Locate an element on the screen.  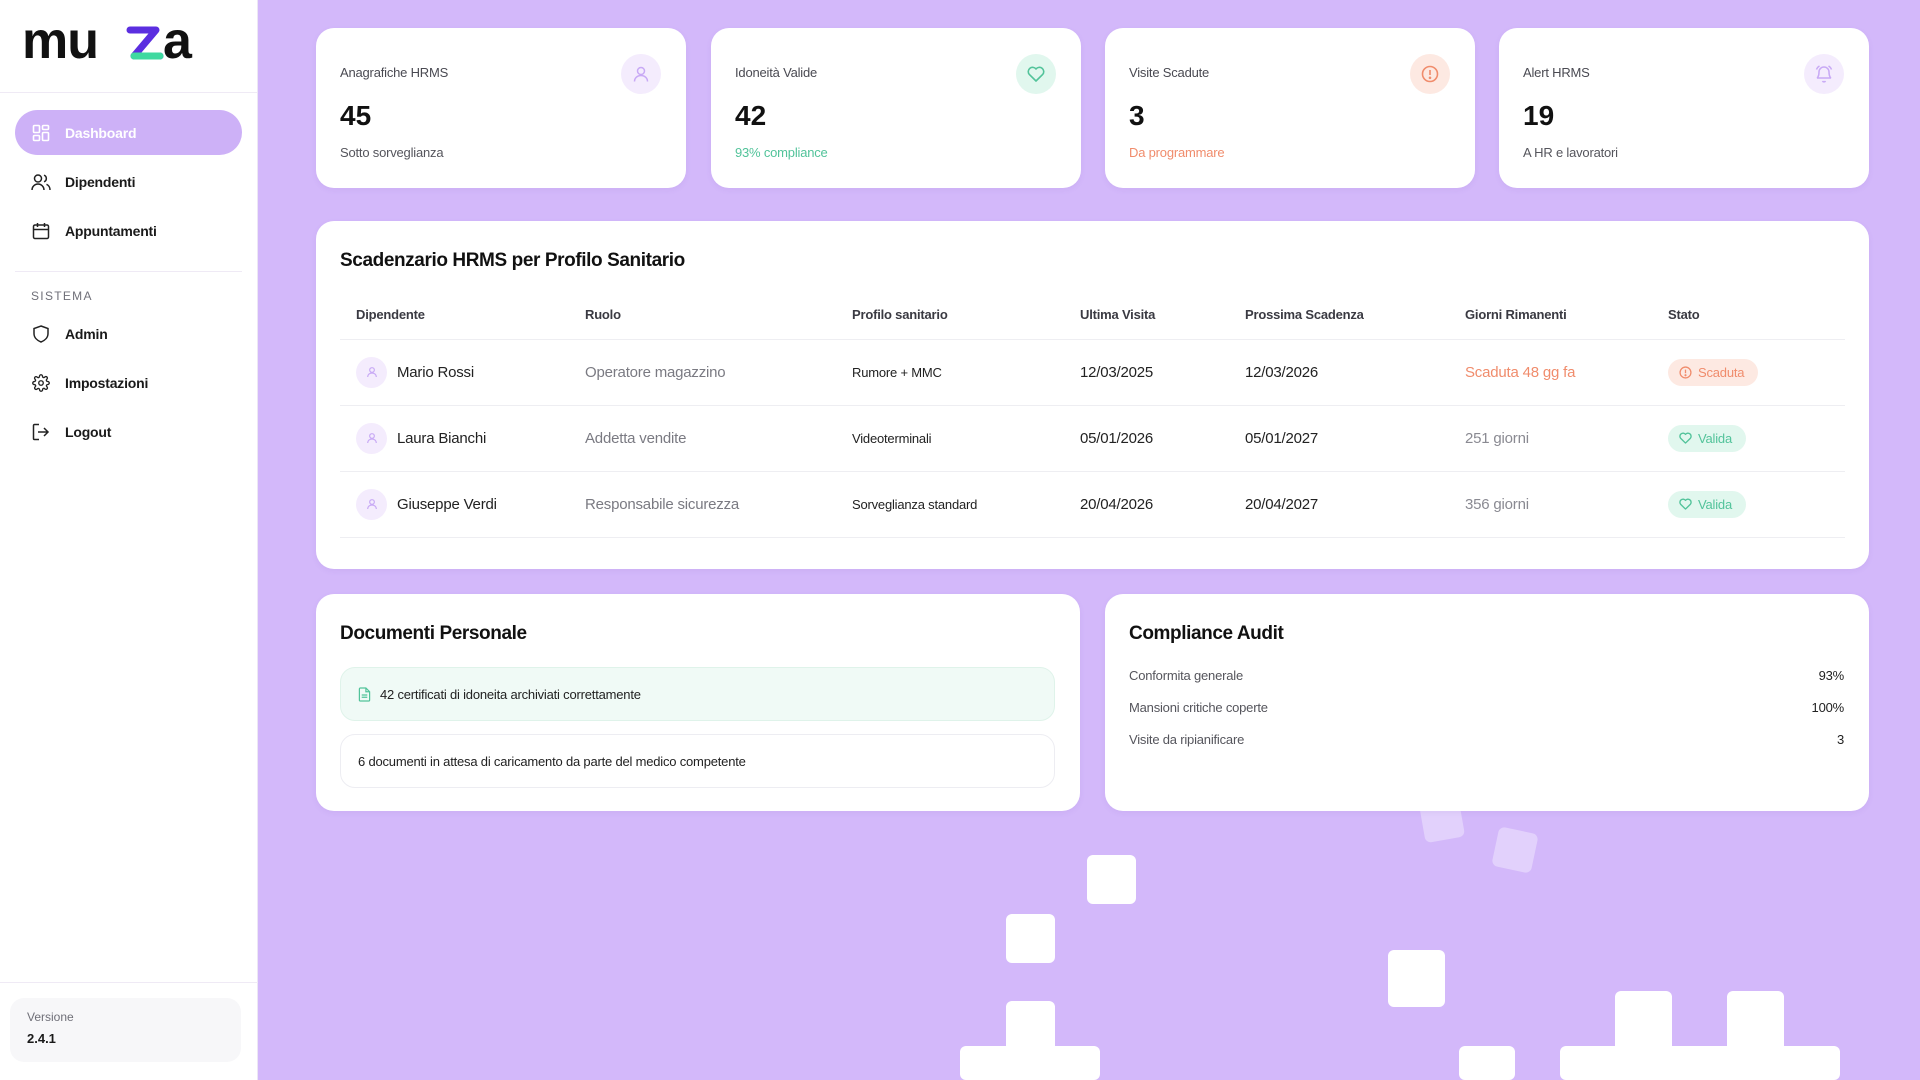
stat-card-anagrafiche: Anagrafiche HRMS 45 Sotto sorveglianza is located at coordinates (501, 108).